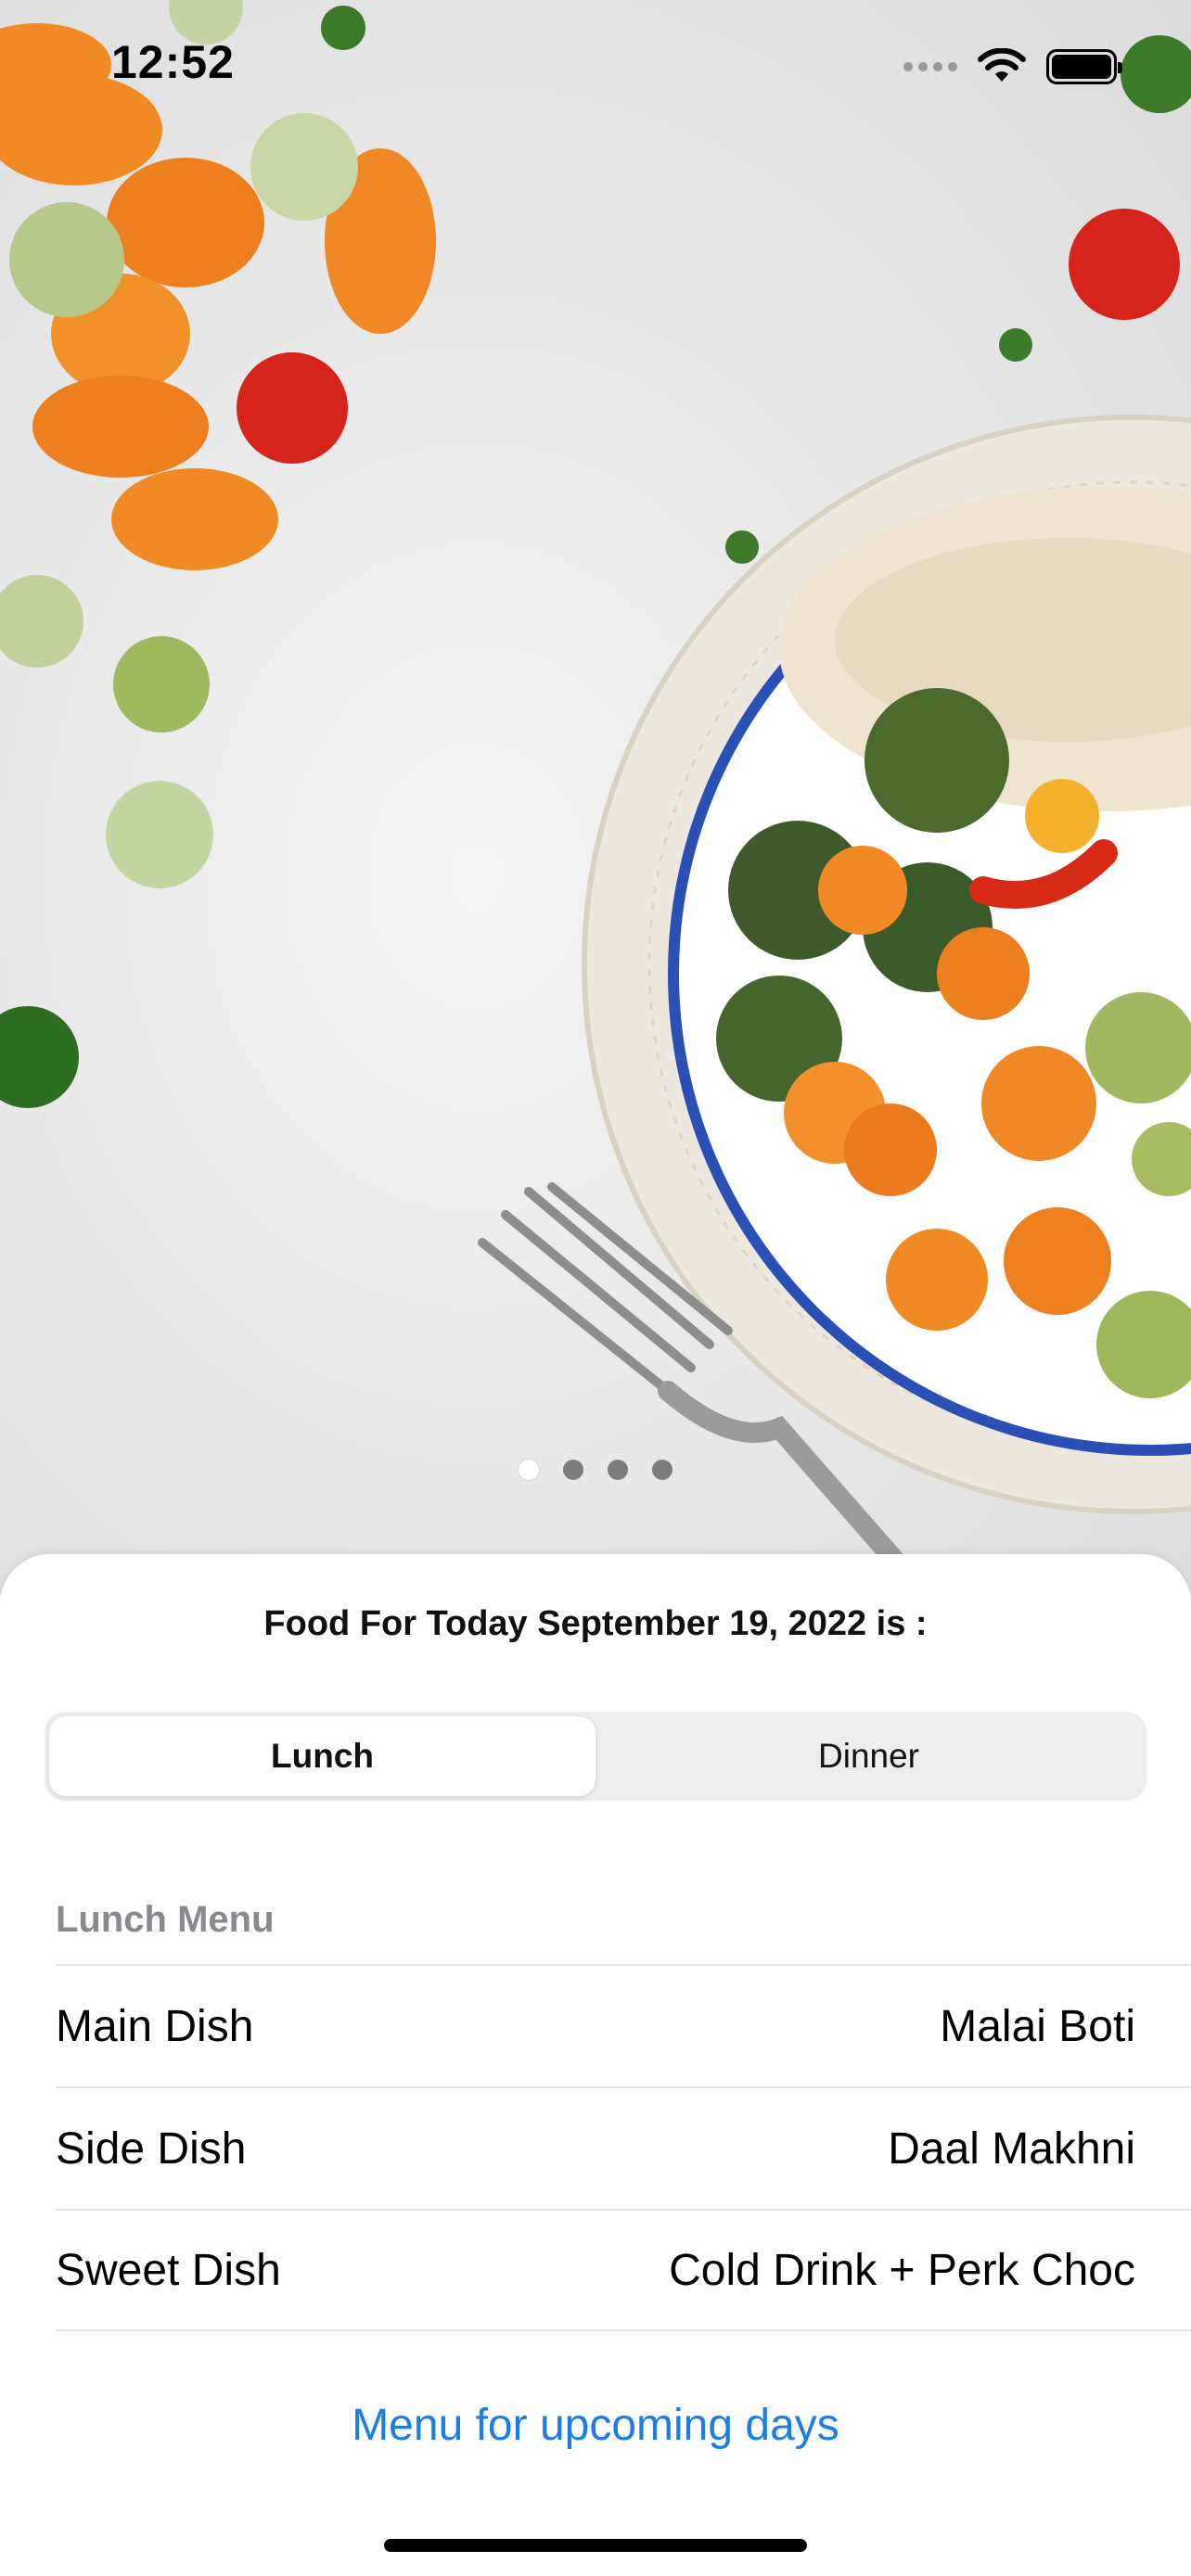 The height and width of the screenshot is (2576, 1191). What do you see at coordinates (173, 62) in the screenshot?
I see `status-time: 12:52` at bounding box center [173, 62].